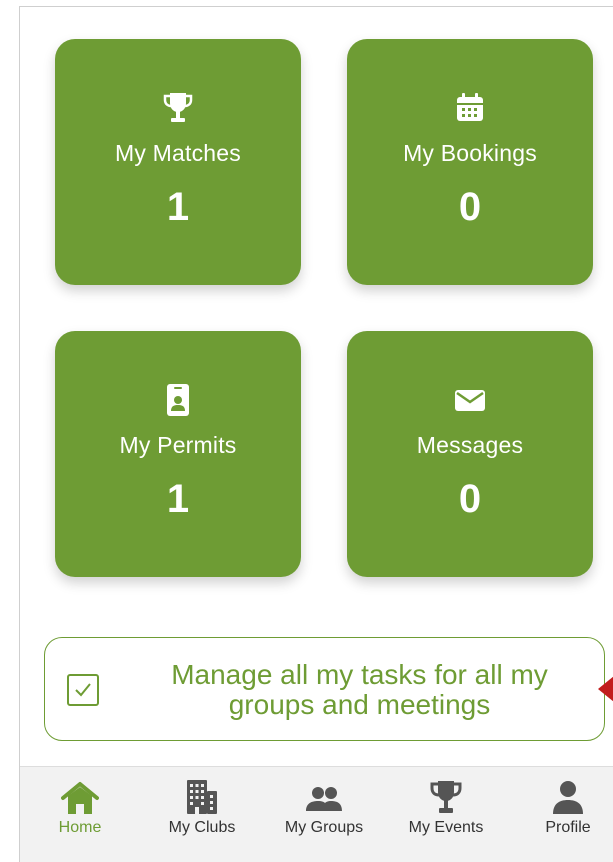 Image resolution: width=613 pixels, height=862 pixels. I want to click on my-permits-tile: My Permits 1, so click(178, 454).